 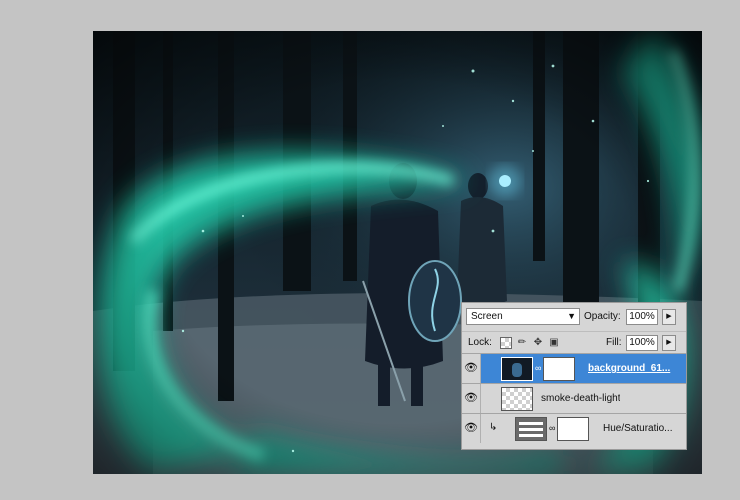 What do you see at coordinates (554, 343) in the screenshot?
I see `padlock-icon: ▣` at bounding box center [554, 343].